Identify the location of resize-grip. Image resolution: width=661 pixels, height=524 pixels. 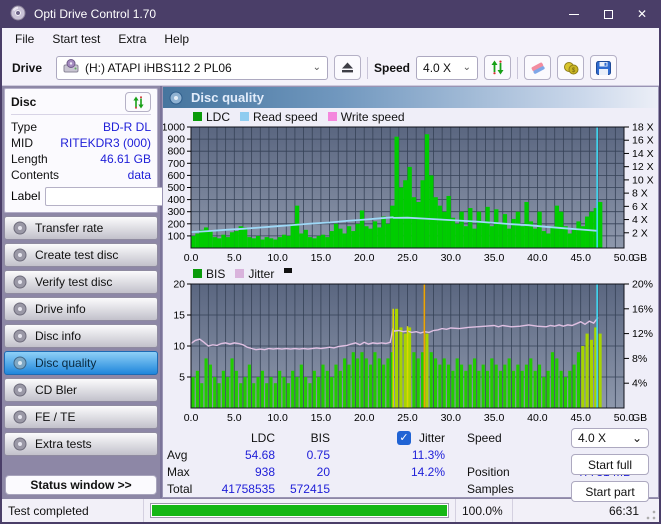
(651, 514).